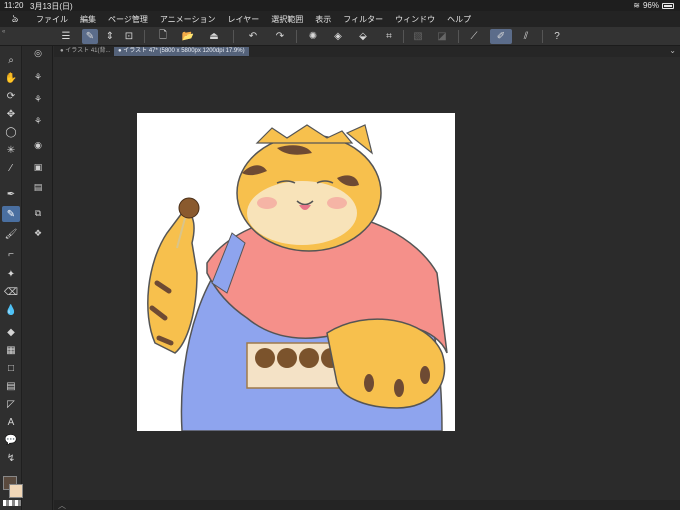  I want to click on sub-tool-6-icon: ▣, so click(38, 167).